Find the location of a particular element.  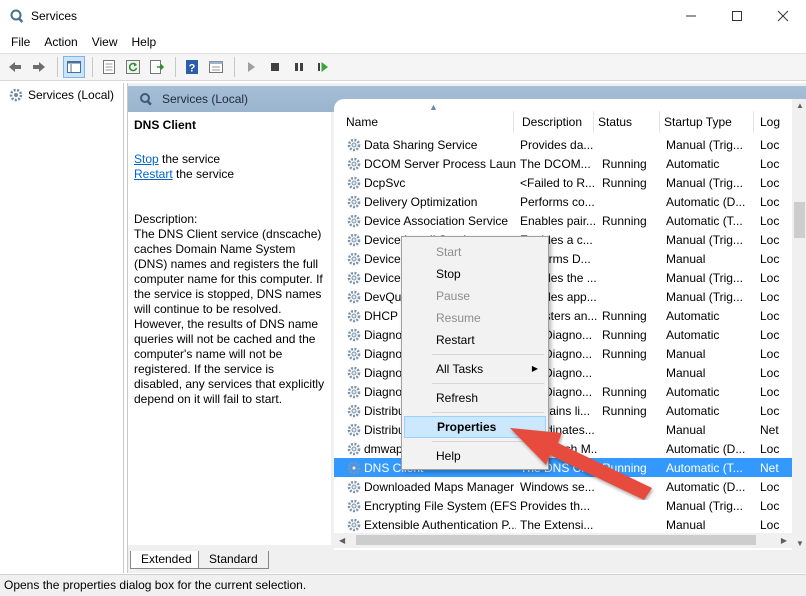

service-actions: Stop the service Restart the service is located at coordinates (229, 167).